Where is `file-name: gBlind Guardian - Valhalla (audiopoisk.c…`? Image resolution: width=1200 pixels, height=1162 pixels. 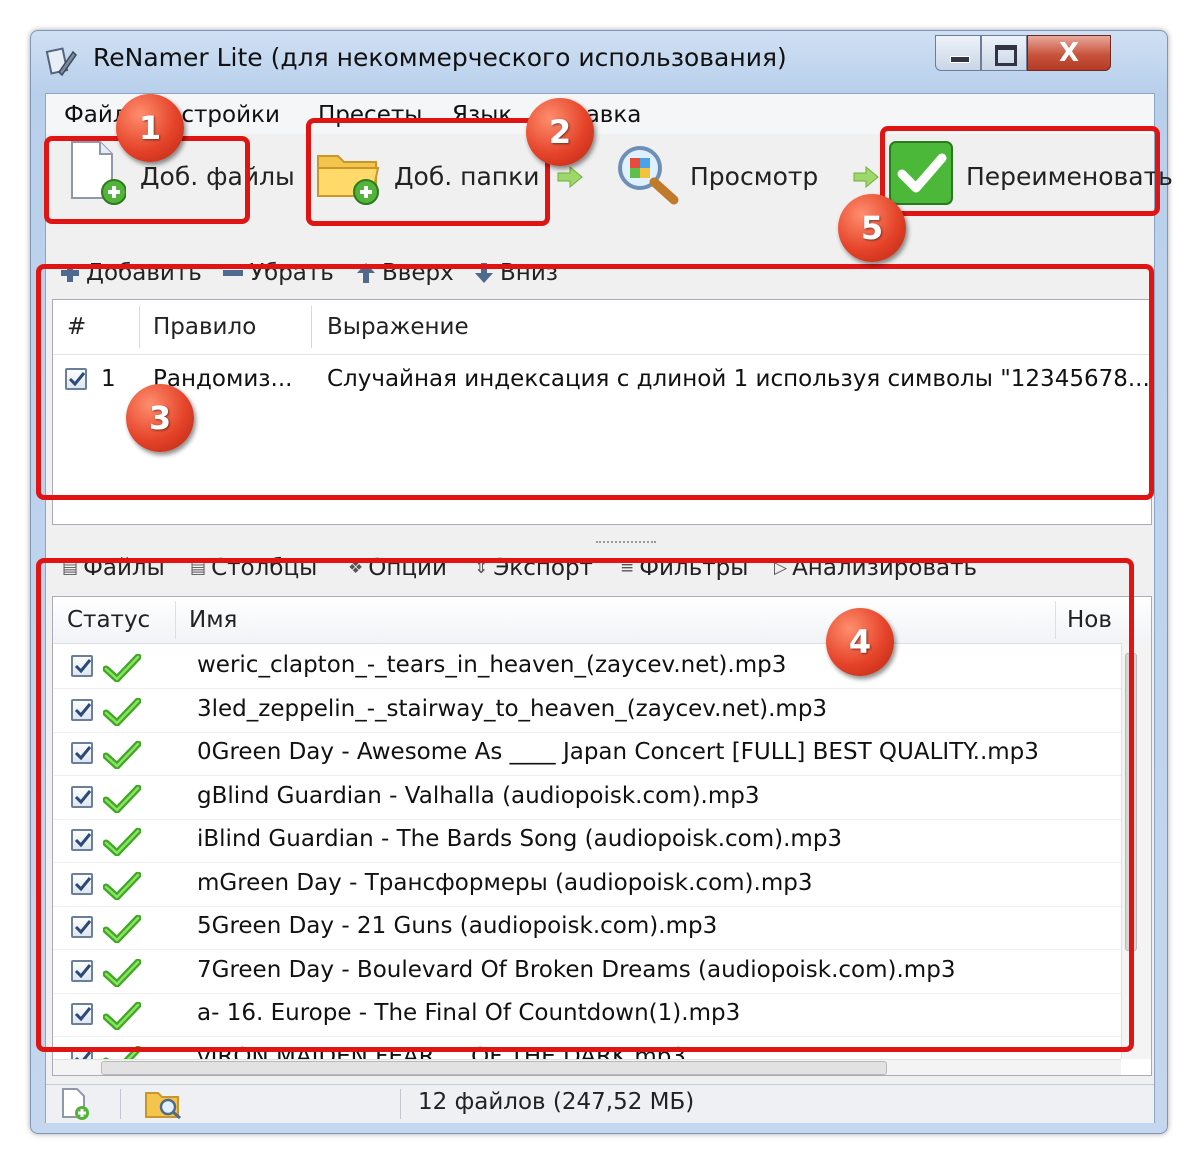 file-name: gBlind Guardian - Valhalla (audiopoisk.c… is located at coordinates (478, 795).